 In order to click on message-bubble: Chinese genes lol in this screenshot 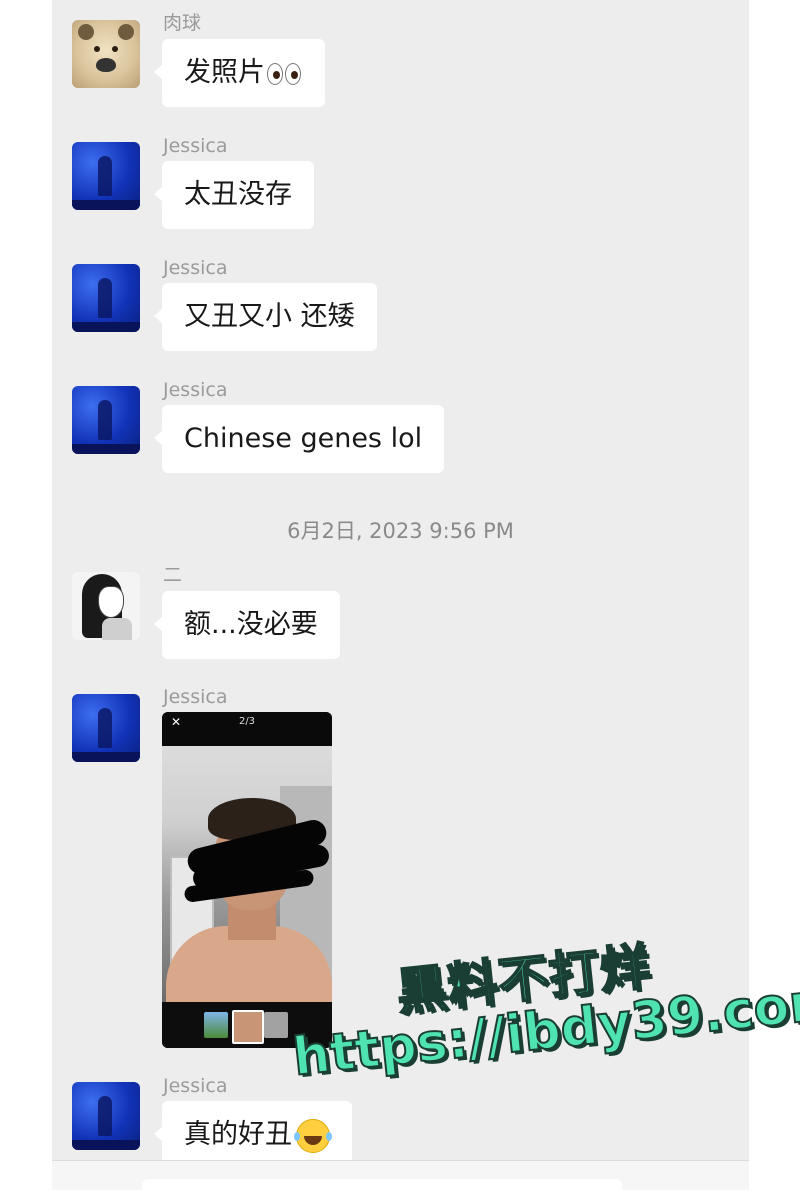, I will do `click(299, 439)`.